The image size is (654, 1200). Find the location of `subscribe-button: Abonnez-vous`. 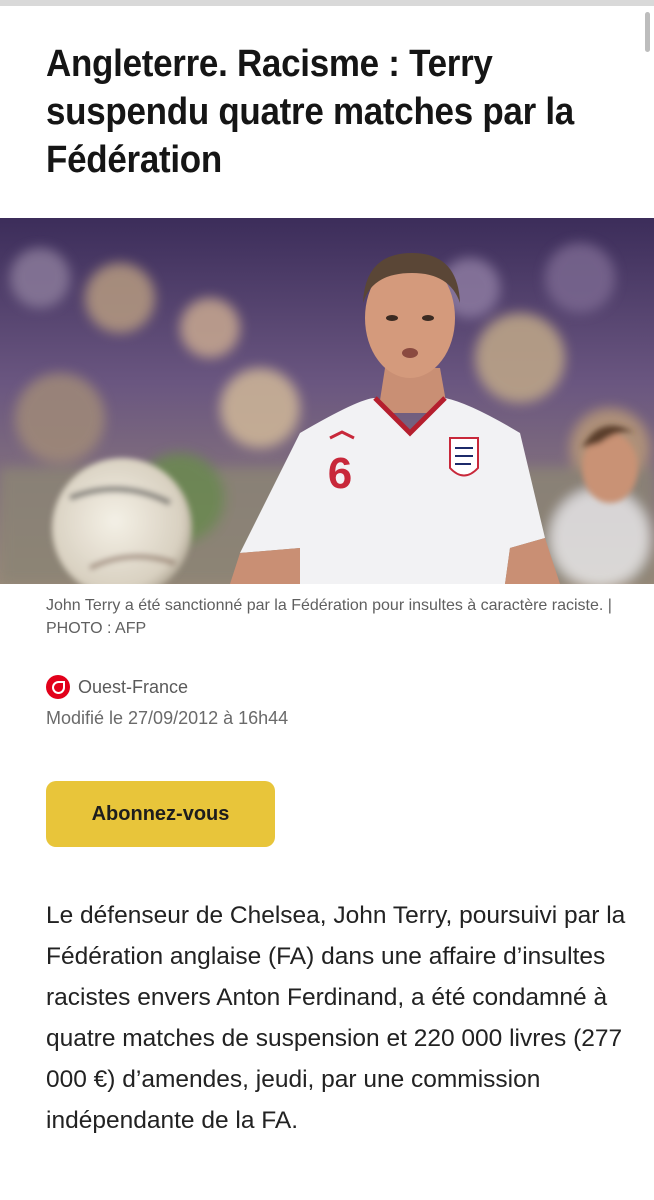

subscribe-button: Abonnez-vous is located at coordinates (160, 814).